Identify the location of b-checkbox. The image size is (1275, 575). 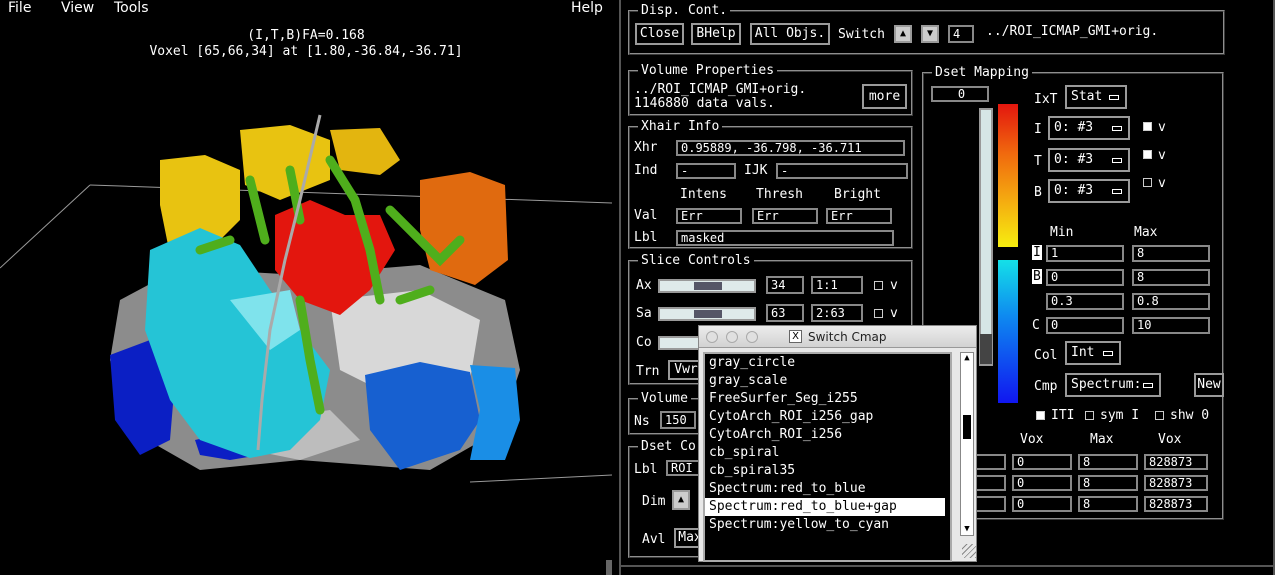
(1147, 182).